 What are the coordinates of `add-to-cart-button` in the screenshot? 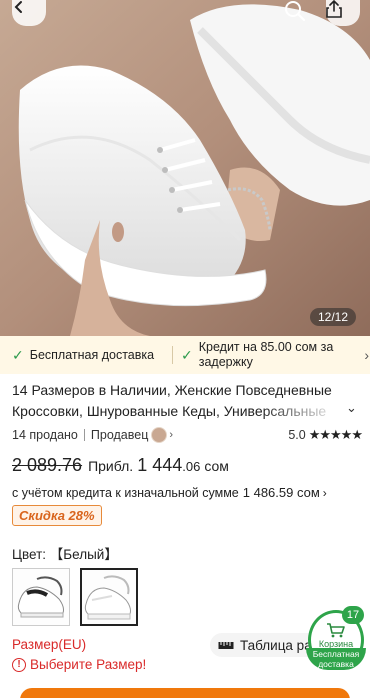 It's located at (185, 693).